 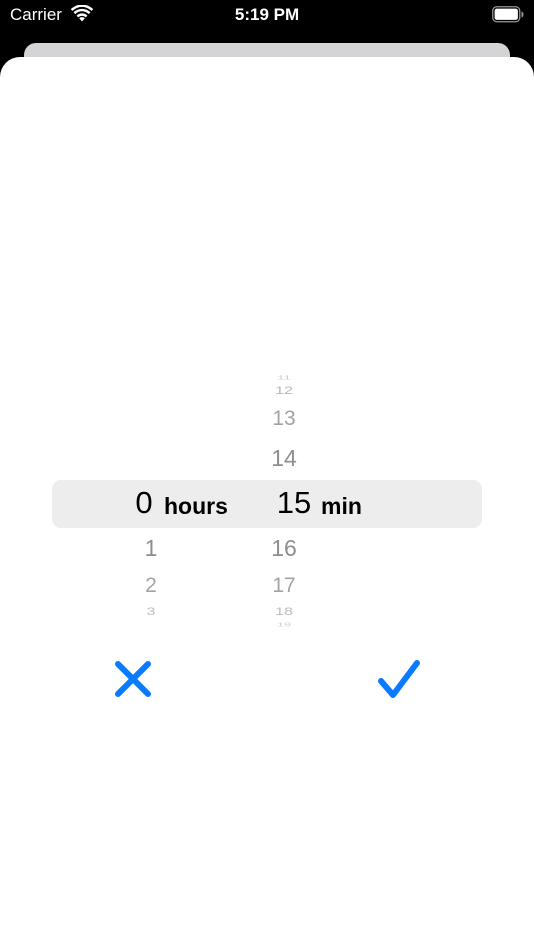 I want to click on battery-icon, so click(x=508, y=14).